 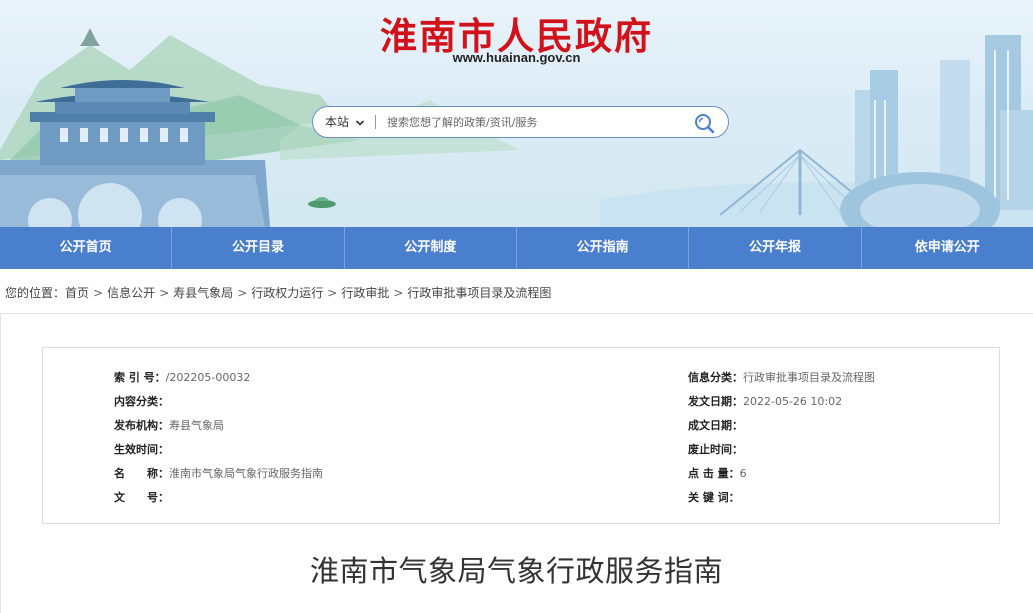 What do you see at coordinates (532, 122) in the screenshot?
I see `search-input` at bounding box center [532, 122].